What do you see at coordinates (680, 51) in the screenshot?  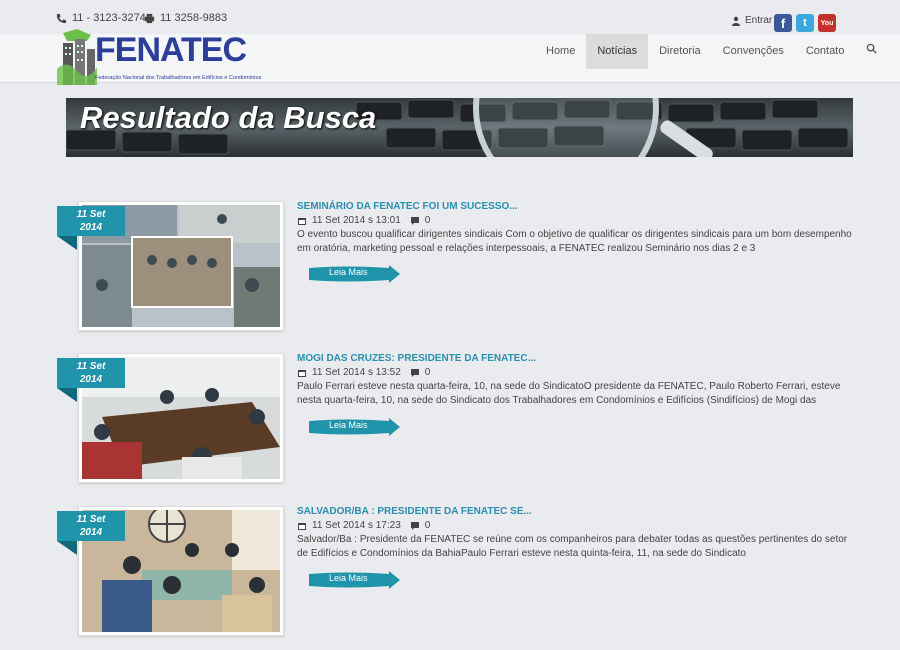 I see `menu-item-diretoria: Diretoria` at bounding box center [680, 51].